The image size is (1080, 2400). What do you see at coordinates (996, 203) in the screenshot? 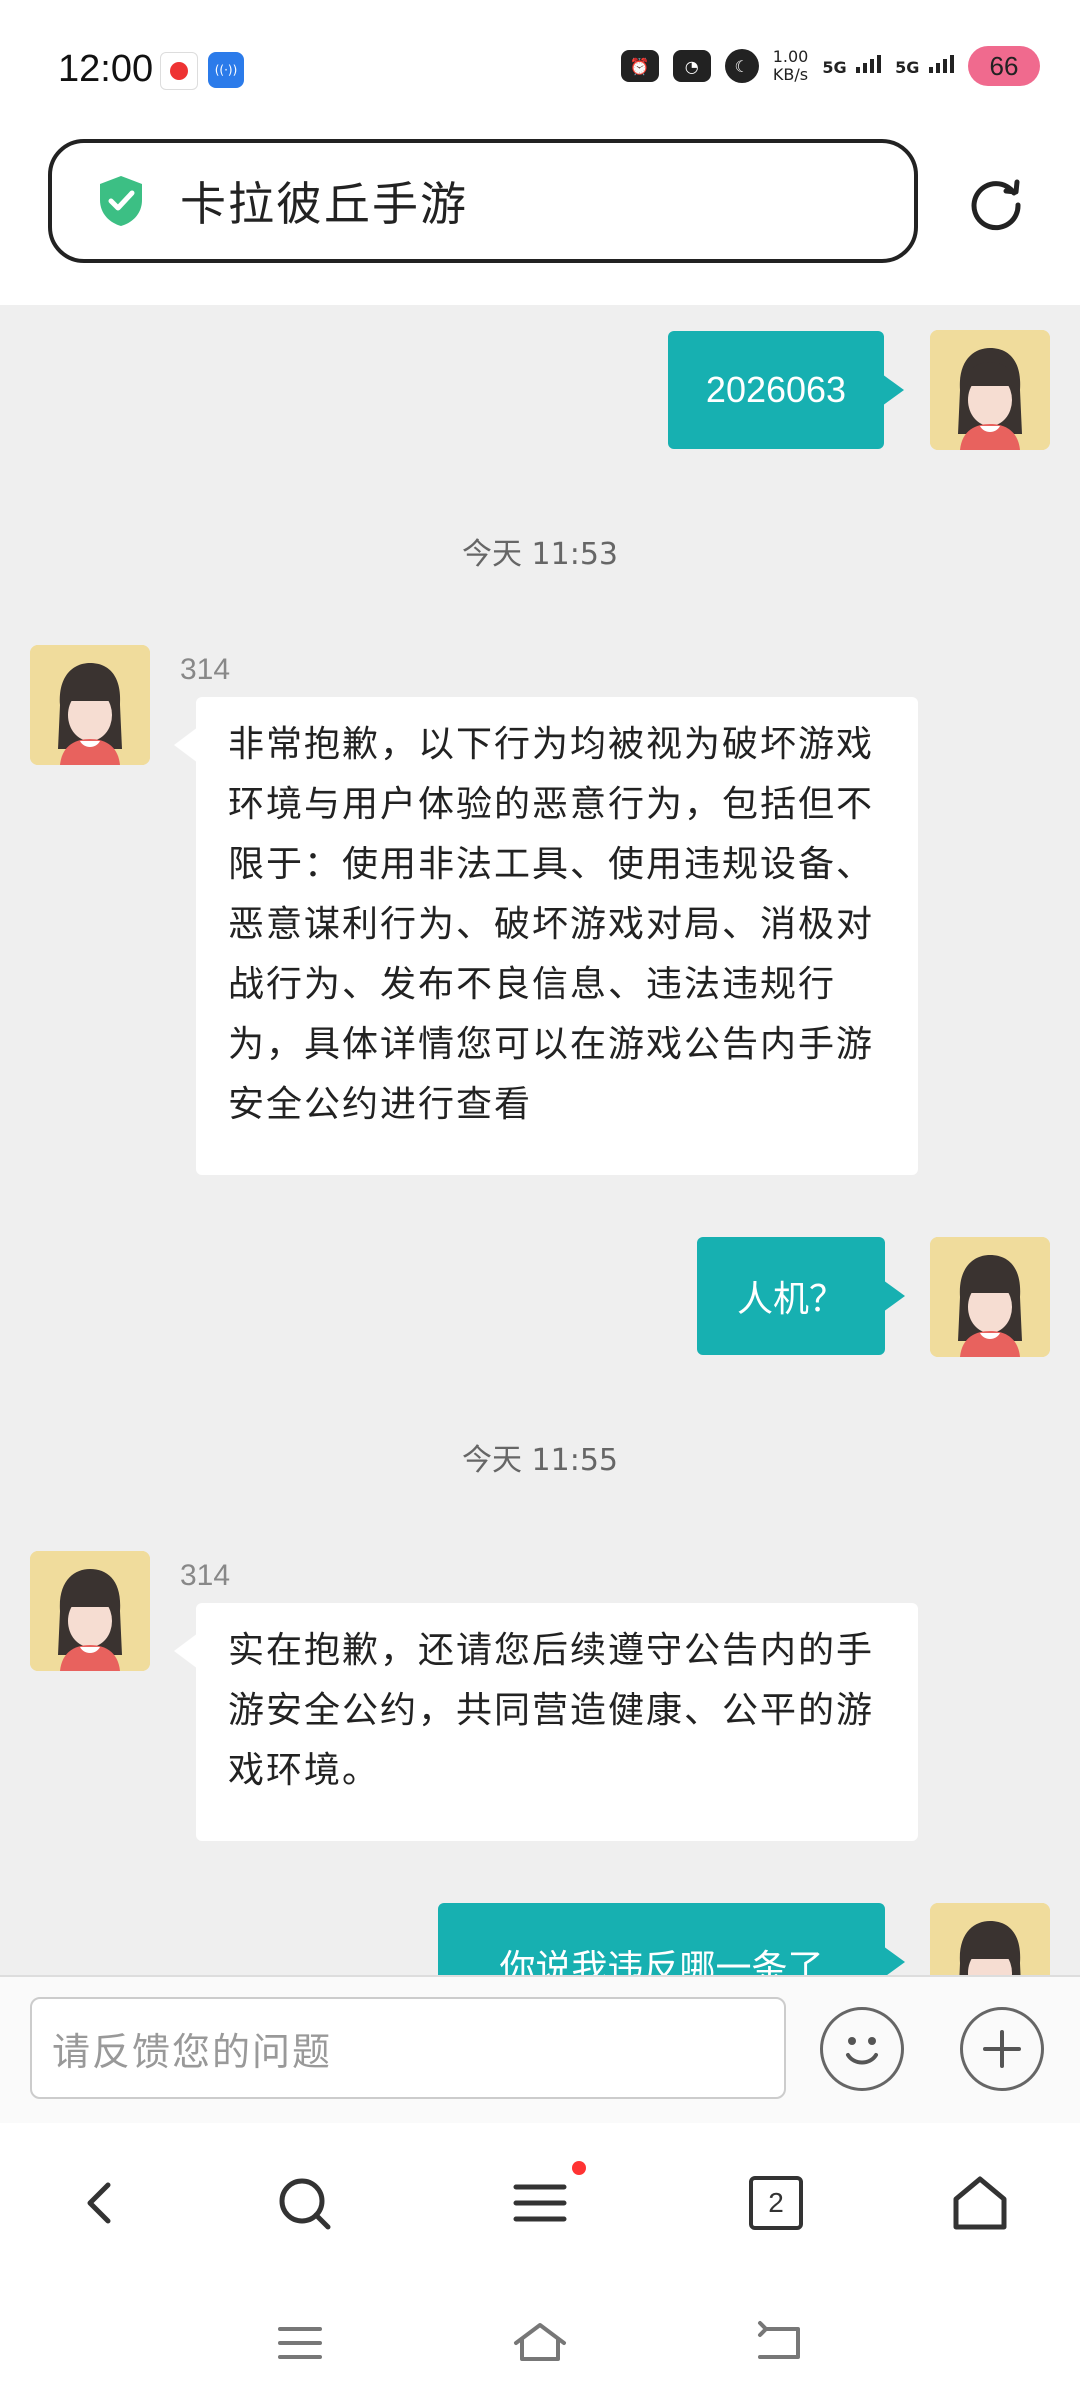
I see `refresh-icon` at bounding box center [996, 203].